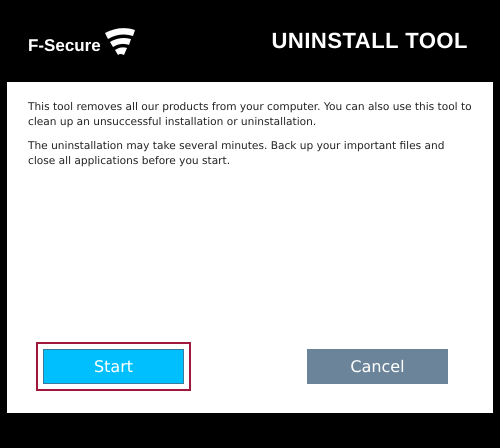 This screenshot has height=448, width=500. Describe the element at coordinates (237, 154) in the screenshot. I see `description-text: The uninstallation may take several minutes. Back up your important files and close all applications before you start.` at that location.